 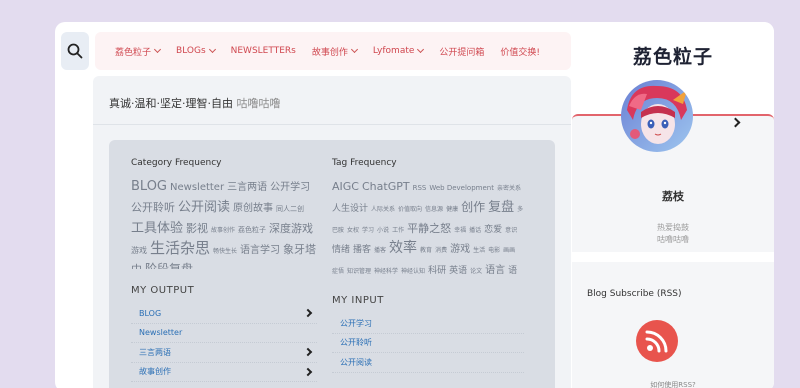 What do you see at coordinates (150, 313) in the screenshot?
I see `menu-link-label: BLOG` at bounding box center [150, 313].